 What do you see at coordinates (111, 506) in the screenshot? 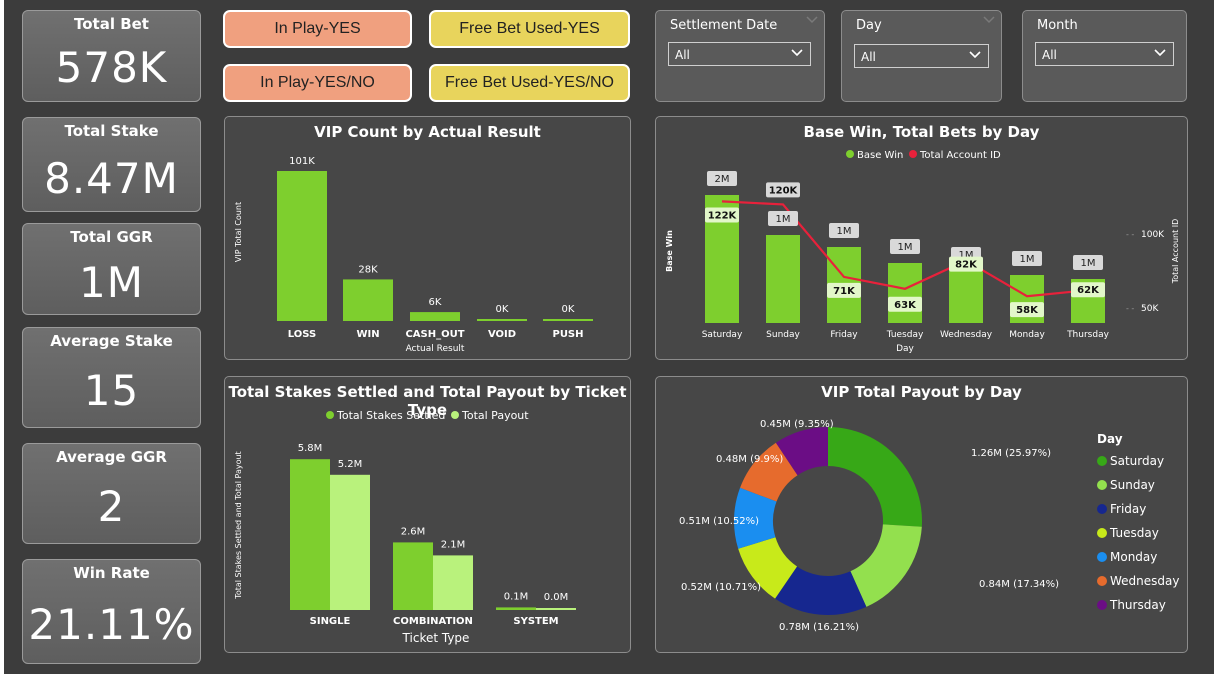
I see `kpi-value: 2` at bounding box center [111, 506].